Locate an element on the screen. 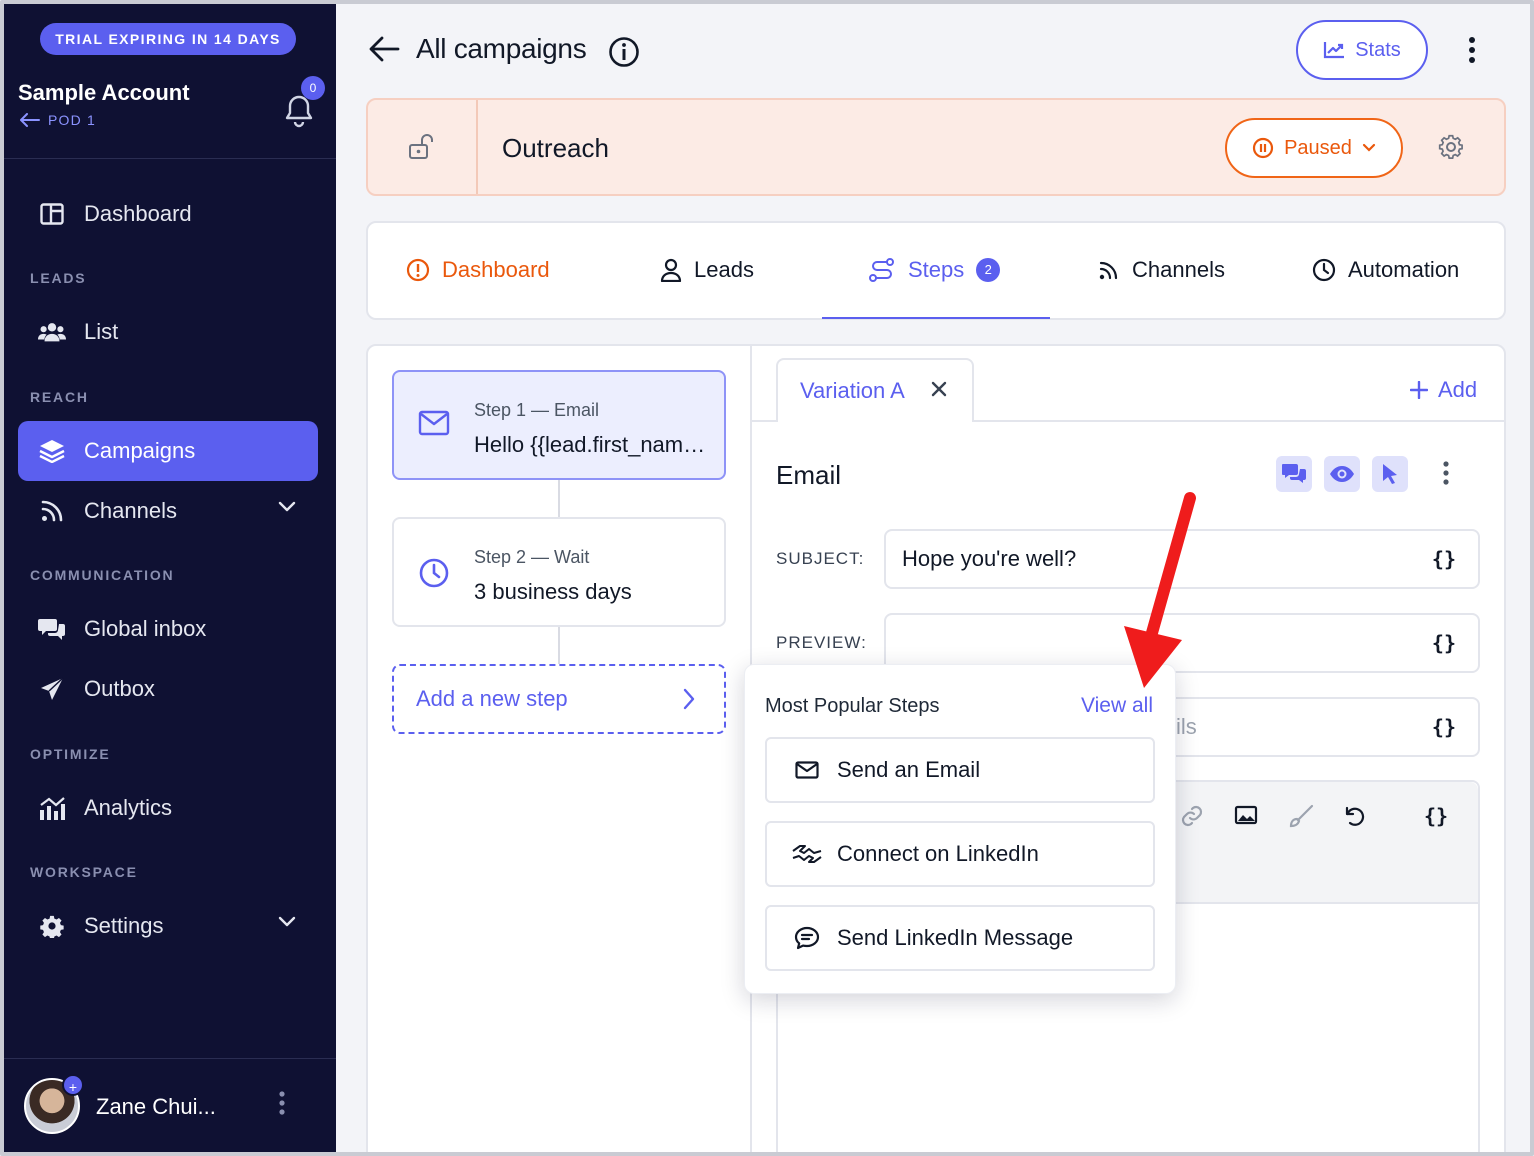 Image resolution: width=1534 pixels, height=1156 pixels. send-email-option: Send an Email is located at coordinates (960, 770).